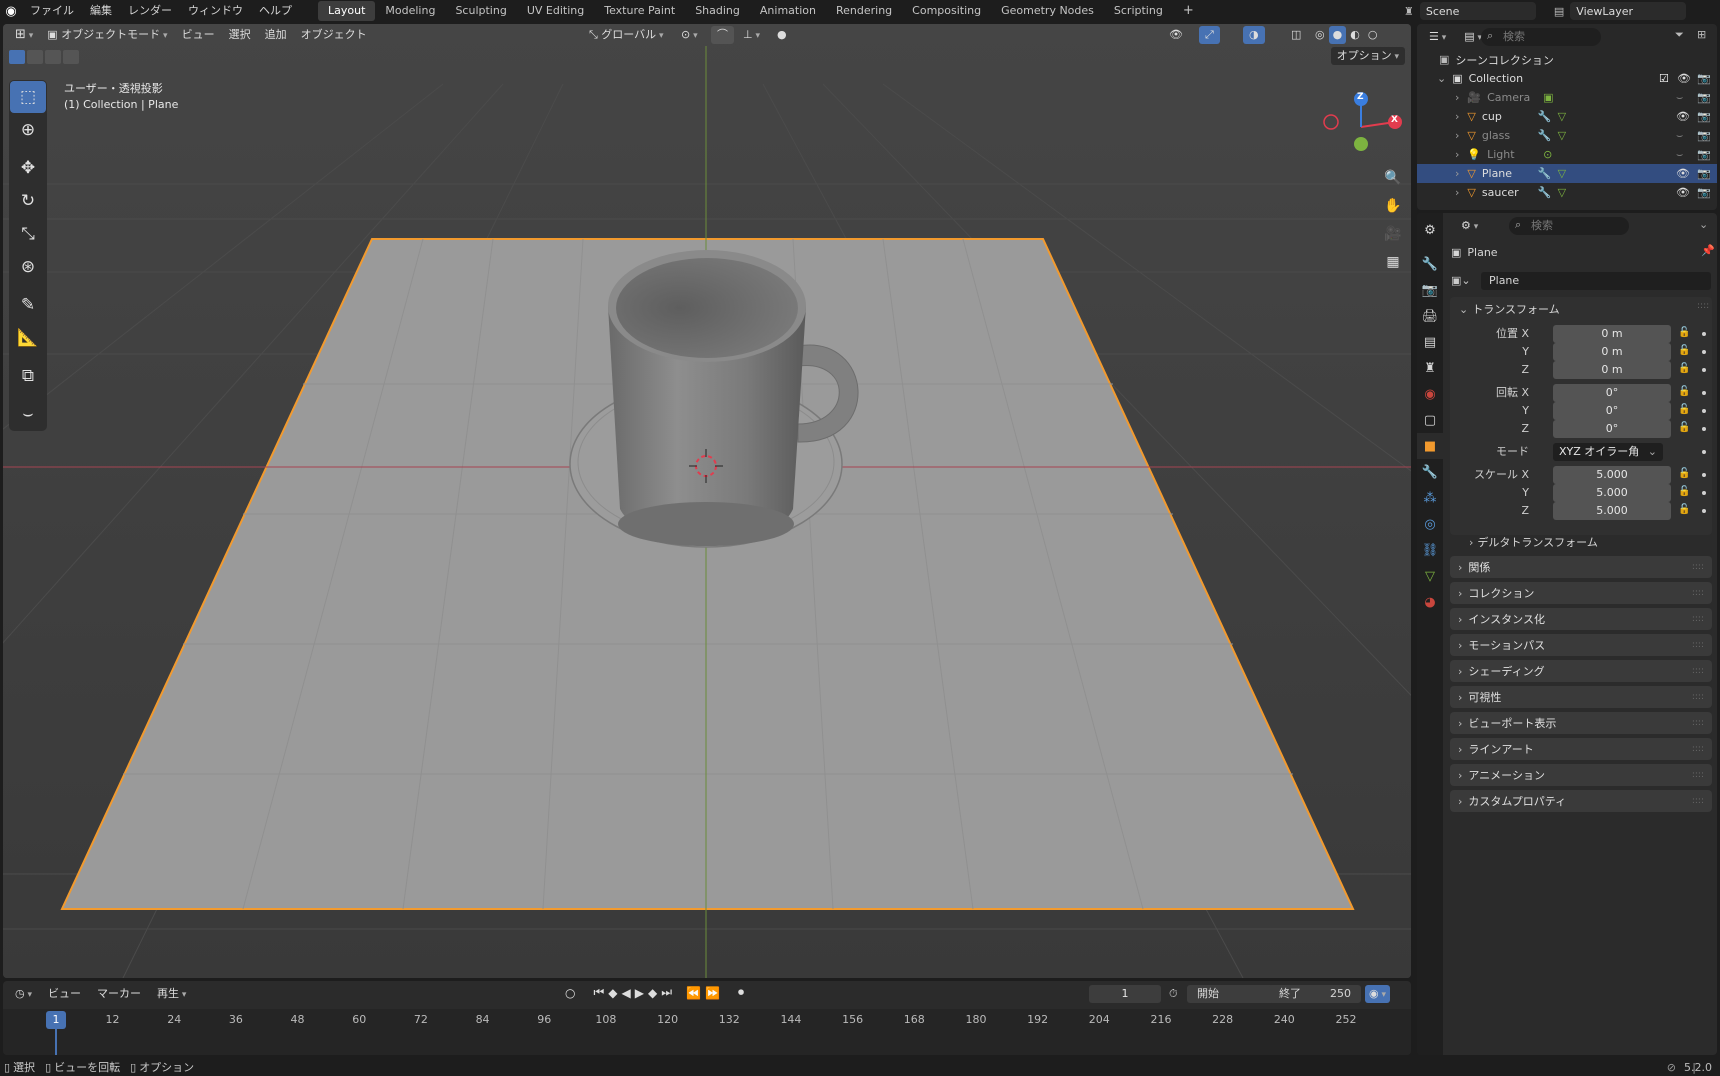 The height and width of the screenshot is (1076, 1720). What do you see at coordinates (480, 11) in the screenshot?
I see `tab-sculpting: Sculpting` at bounding box center [480, 11].